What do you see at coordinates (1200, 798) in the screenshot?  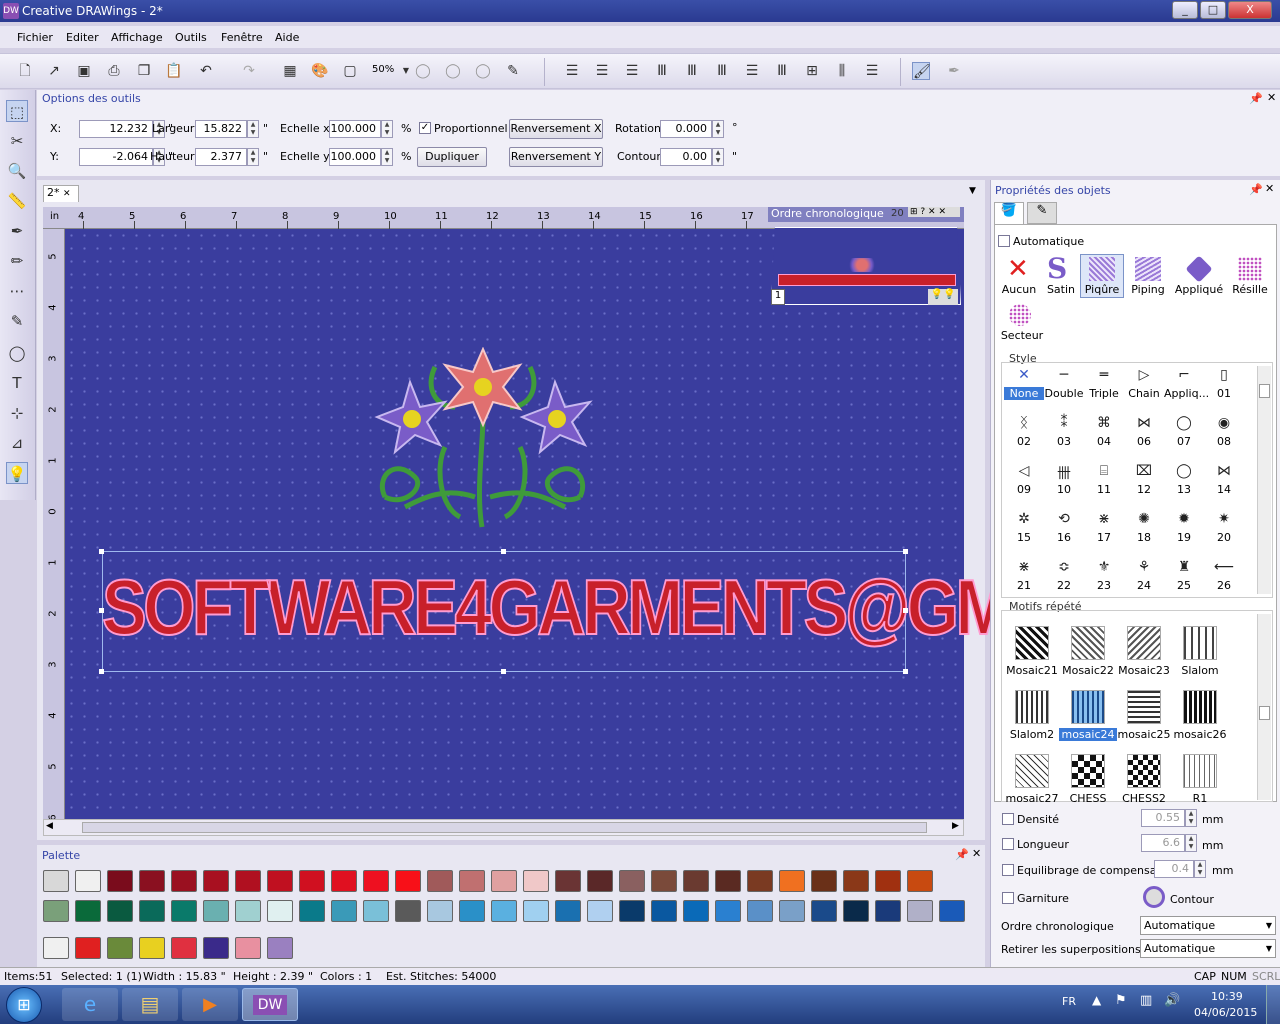 I see `motif-item: R1` at bounding box center [1200, 798].